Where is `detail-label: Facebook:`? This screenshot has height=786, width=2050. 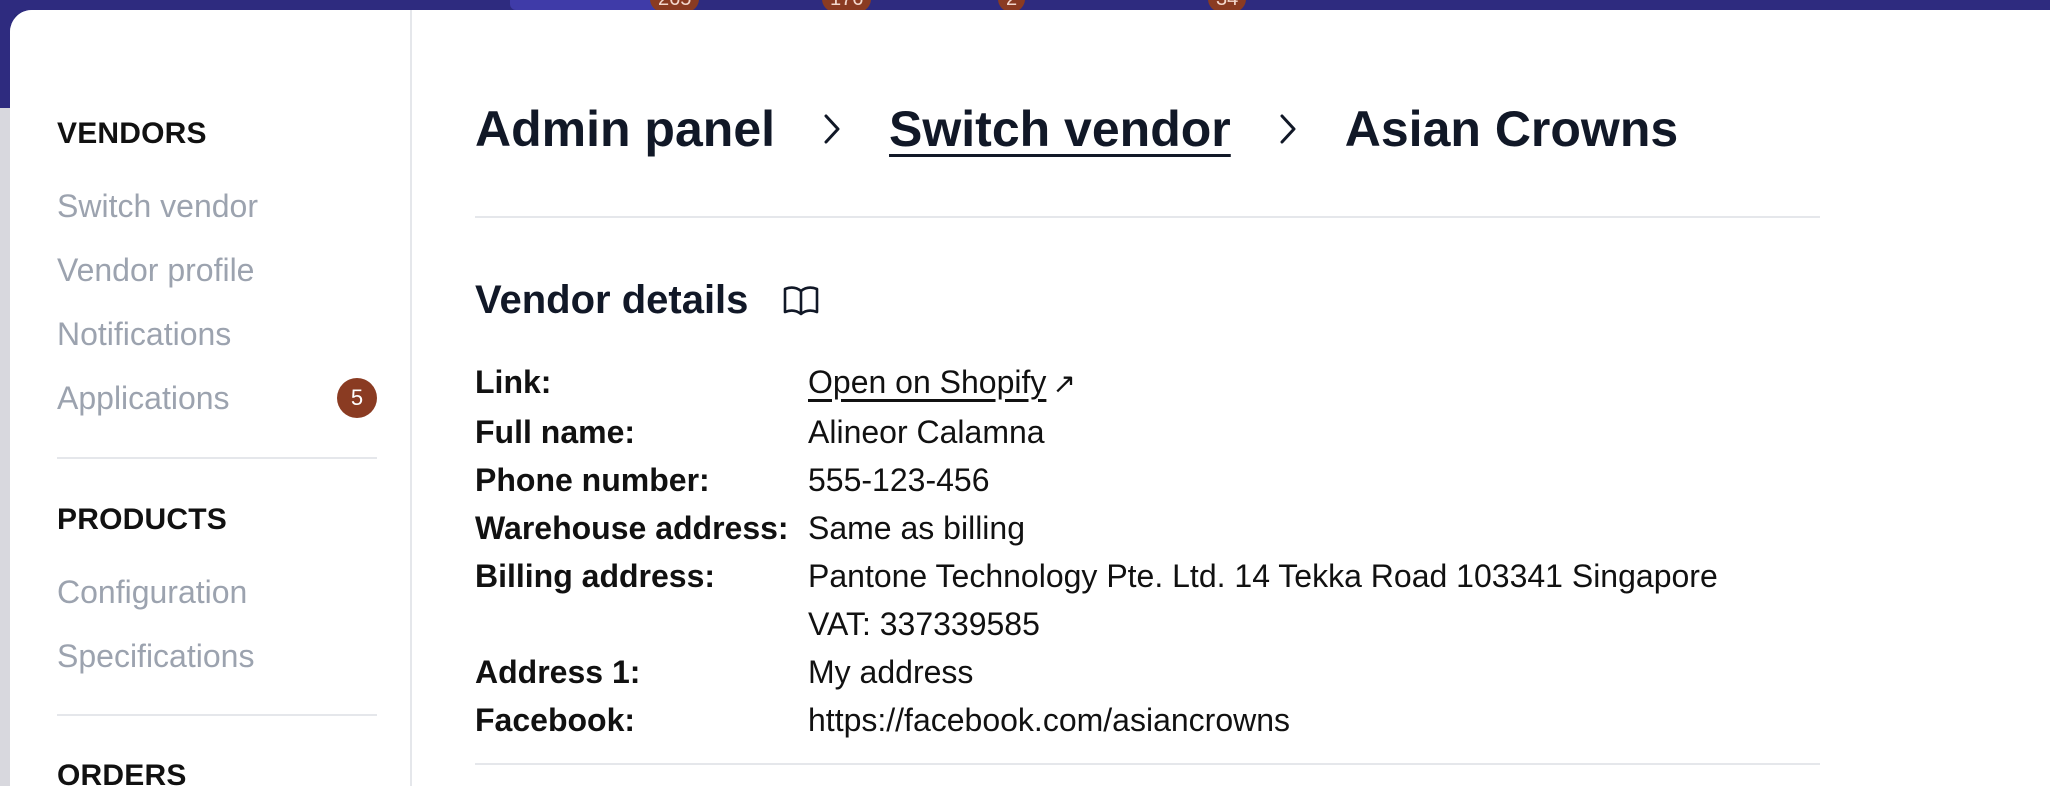 detail-label: Facebook: is located at coordinates (555, 720).